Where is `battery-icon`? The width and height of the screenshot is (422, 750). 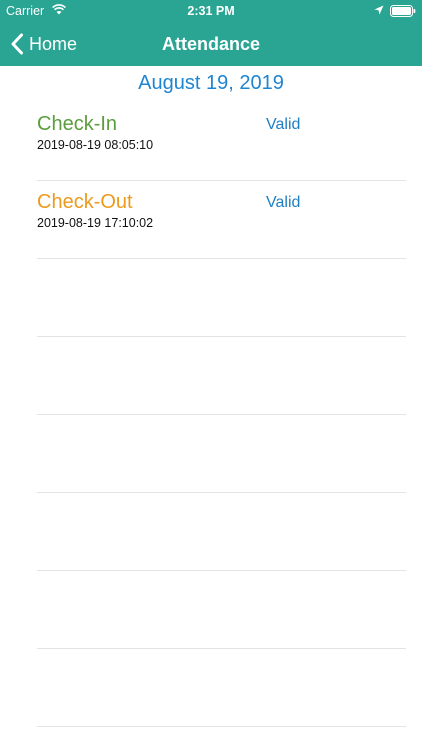
battery-icon is located at coordinates (403, 11).